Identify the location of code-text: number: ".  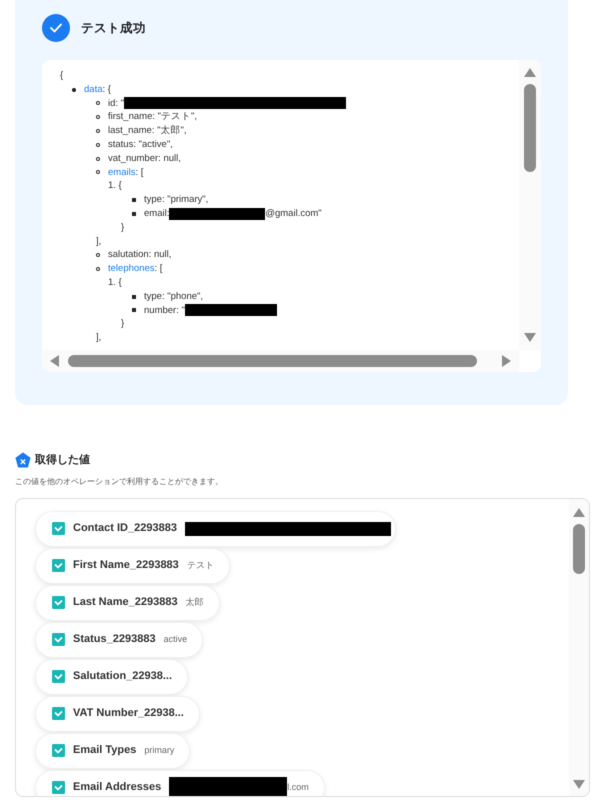
(164, 311).